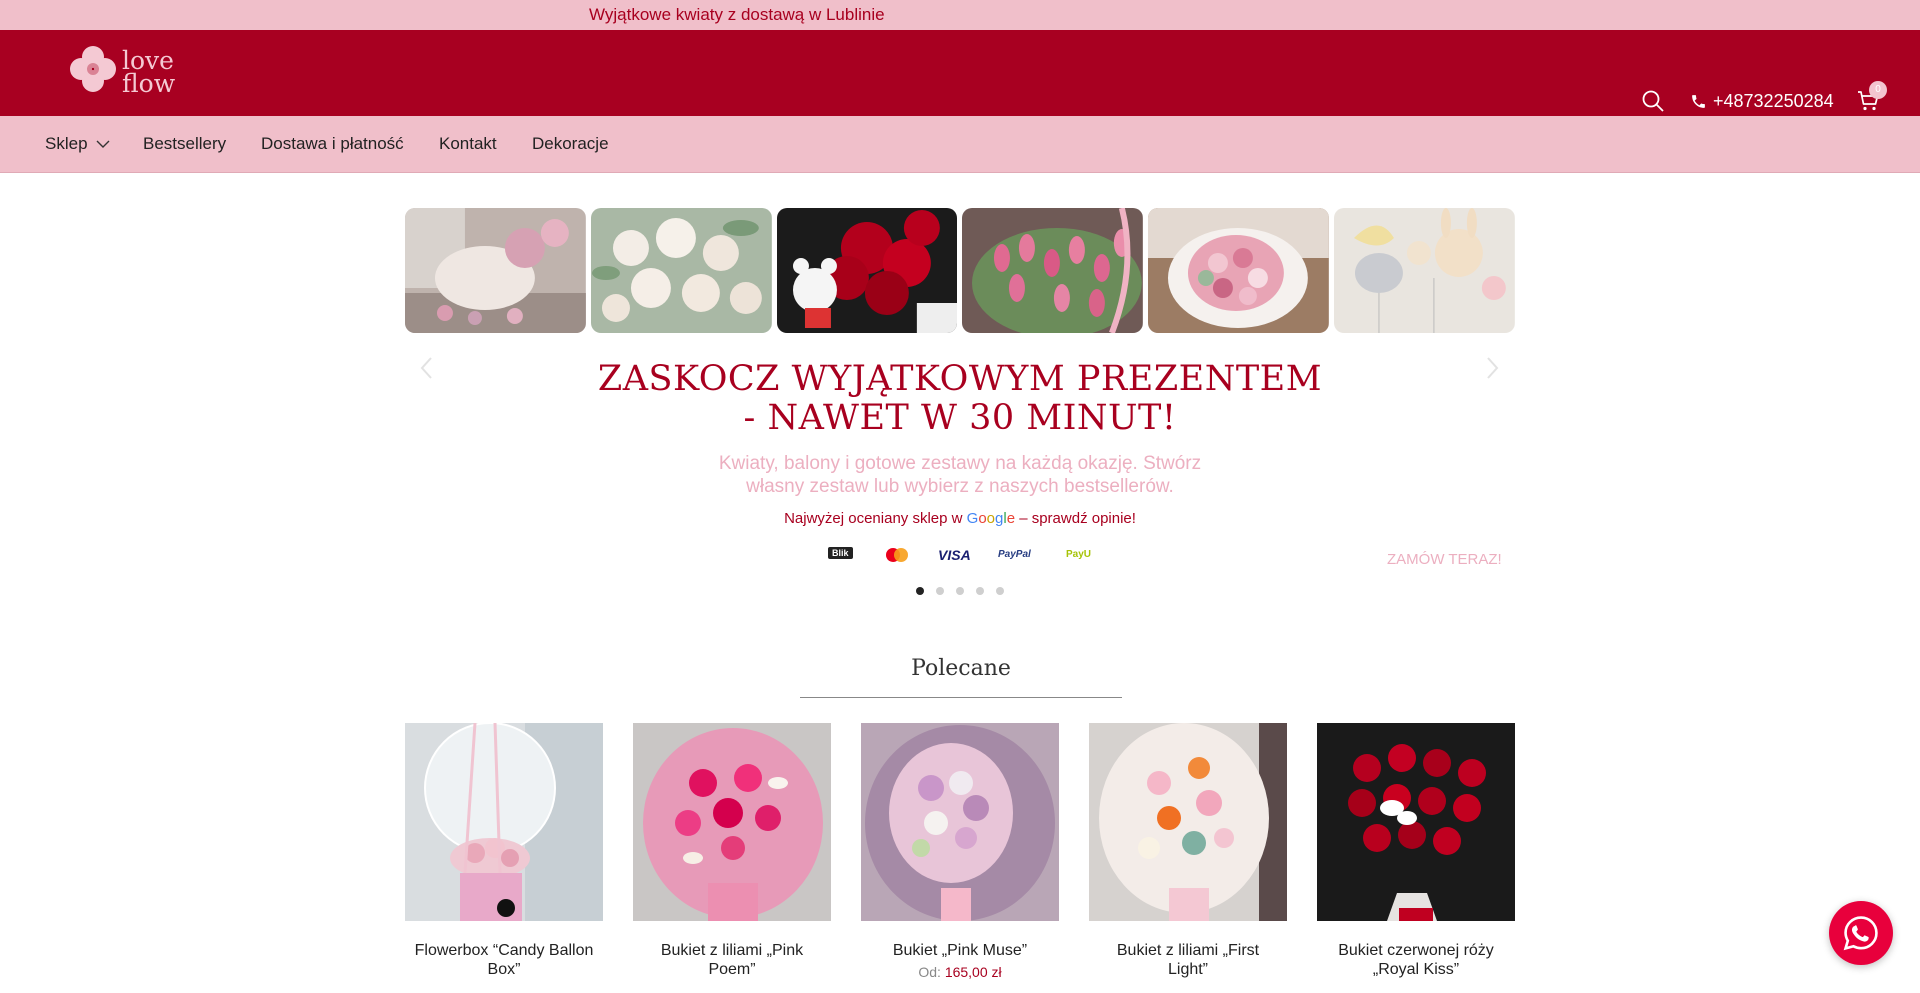  Describe the element at coordinates (77, 144) in the screenshot. I see `nav-item-sklep: Sklep` at that location.